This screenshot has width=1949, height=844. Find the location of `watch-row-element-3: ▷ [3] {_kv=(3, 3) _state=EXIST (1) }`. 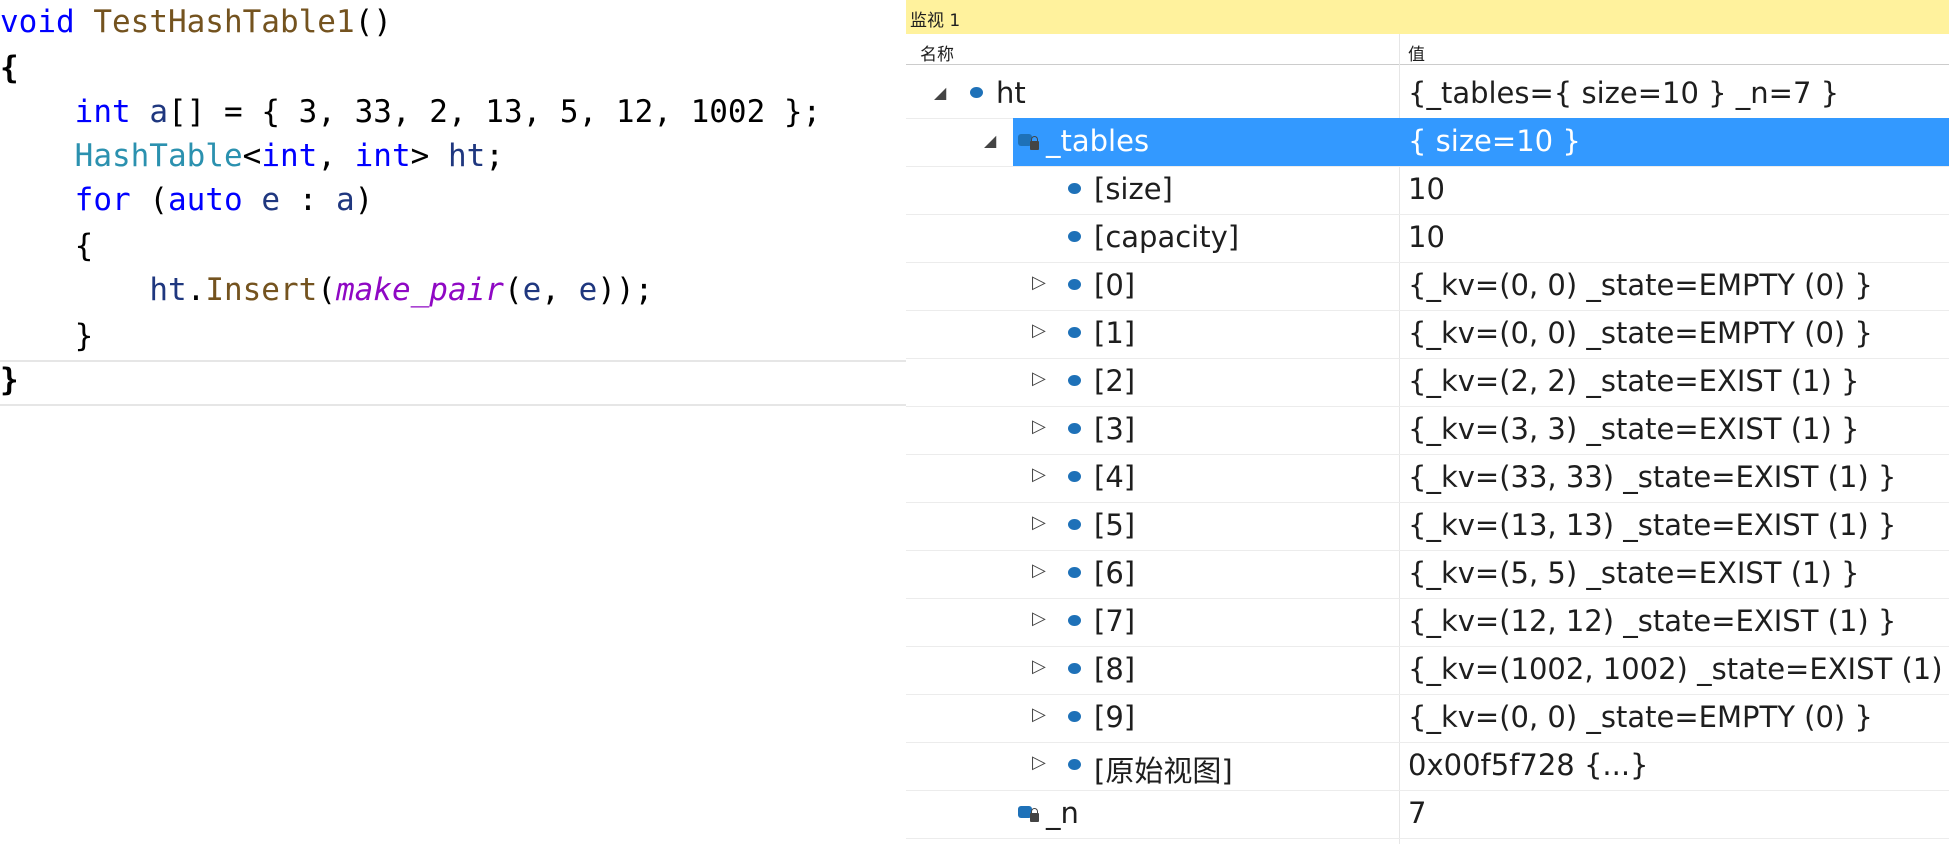

watch-row-element-3: ▷ [3] {_kv=(3, 3) _state=EXIST (1) } is located at coordinates (1427, 430).